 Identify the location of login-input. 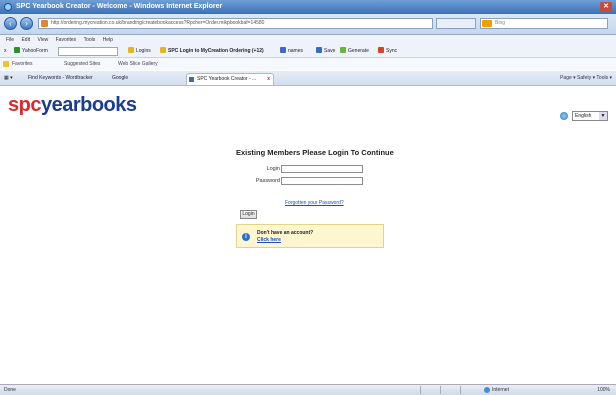
(322, 169).